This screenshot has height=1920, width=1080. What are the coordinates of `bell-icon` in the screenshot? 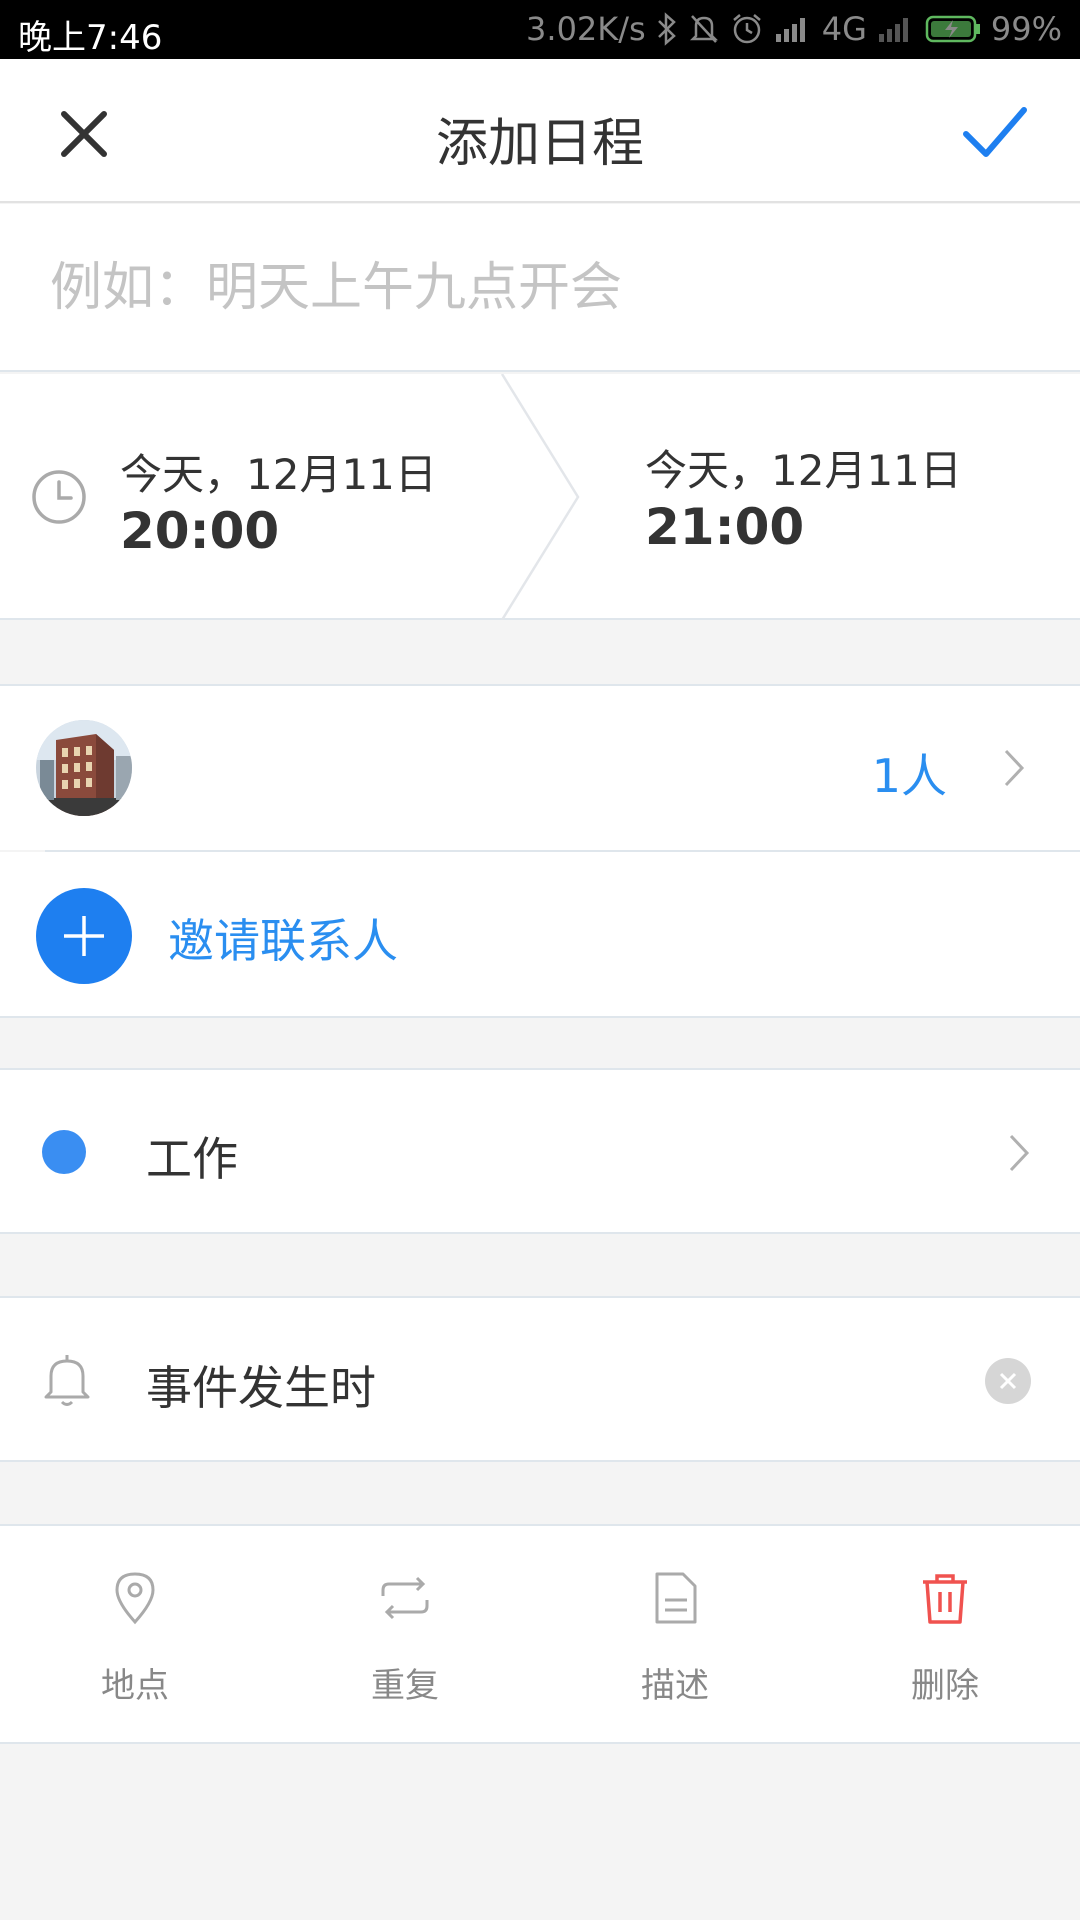 It's located at (67, 1380).